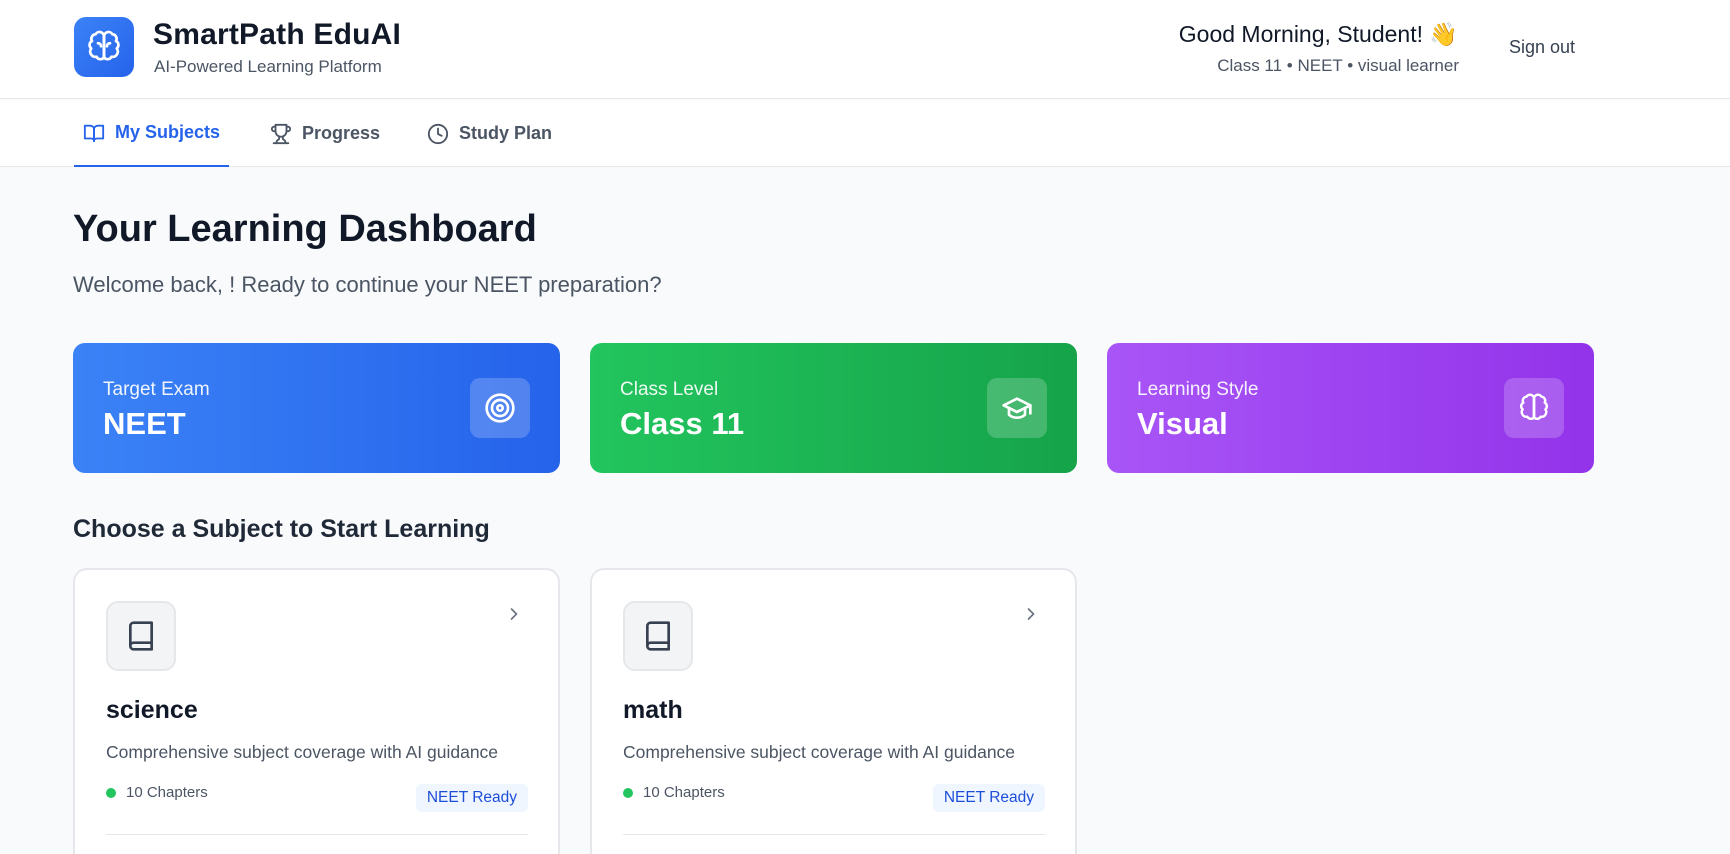 Image resolution: width=1730 pixels, height=854 pixels. Describe the element at coordinates (1017, 408) in the screenshot. I see `graduation-cap-icon` at that location.